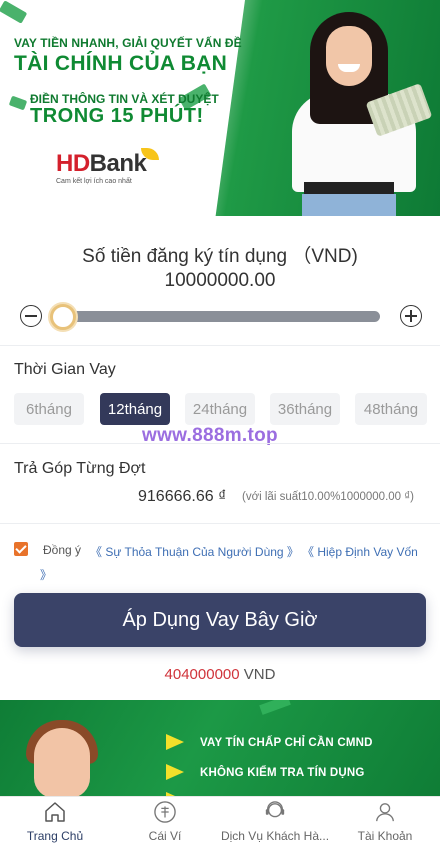 Image resolution: width=440 pixels, height=844 pixels. I want to click on tab-wallet: Cái Ví, so click(165, 822).